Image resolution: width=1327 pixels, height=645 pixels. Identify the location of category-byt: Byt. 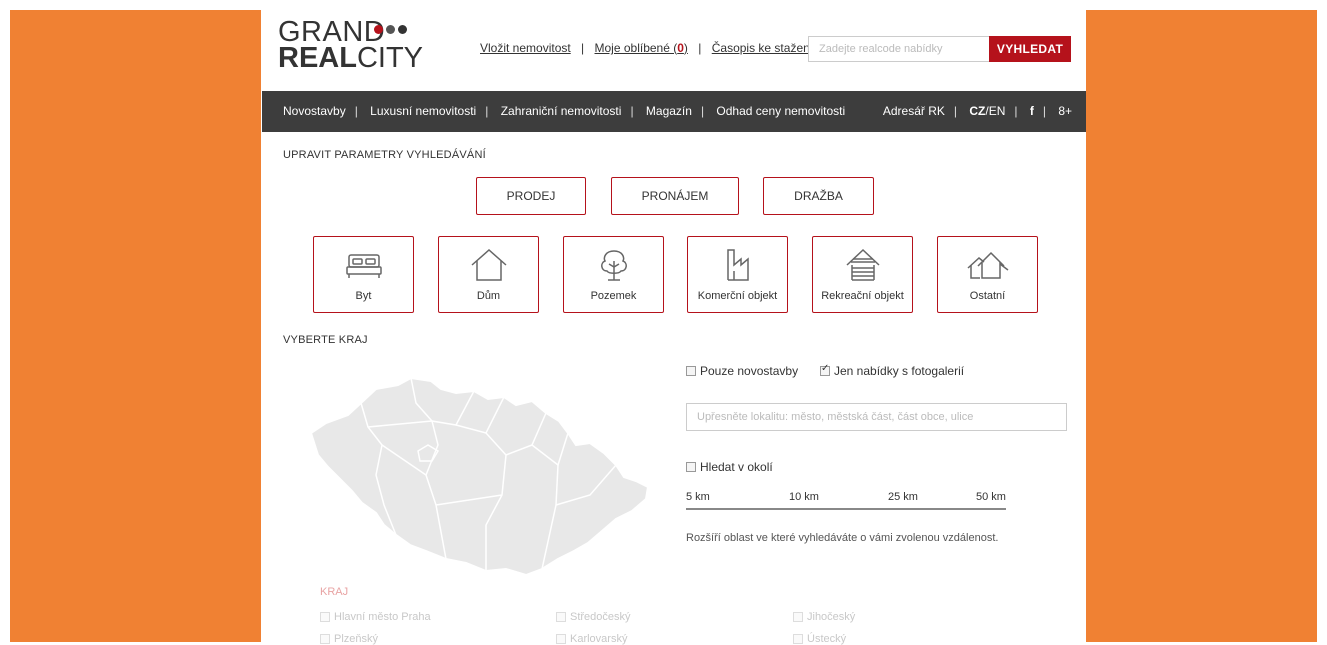
(363, 274).